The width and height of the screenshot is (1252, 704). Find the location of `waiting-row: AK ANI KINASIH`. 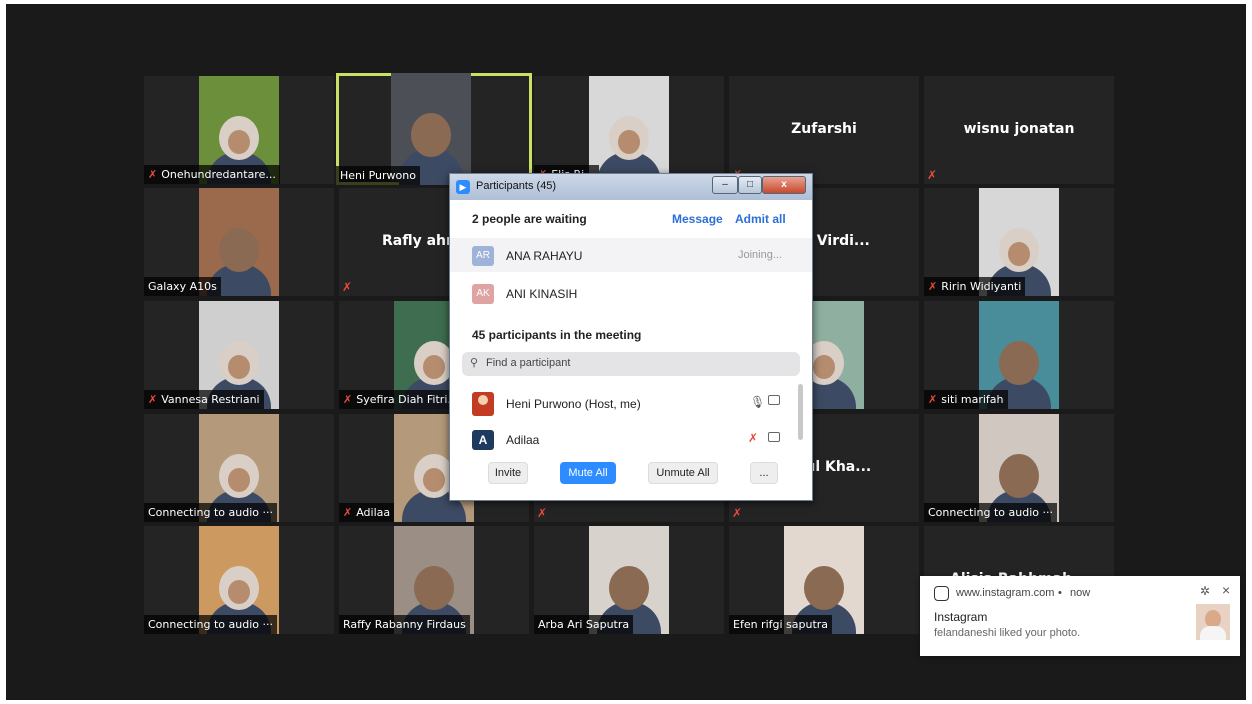

waiting-row: AK ANI KINASIH is located at coordinates (631, 293).